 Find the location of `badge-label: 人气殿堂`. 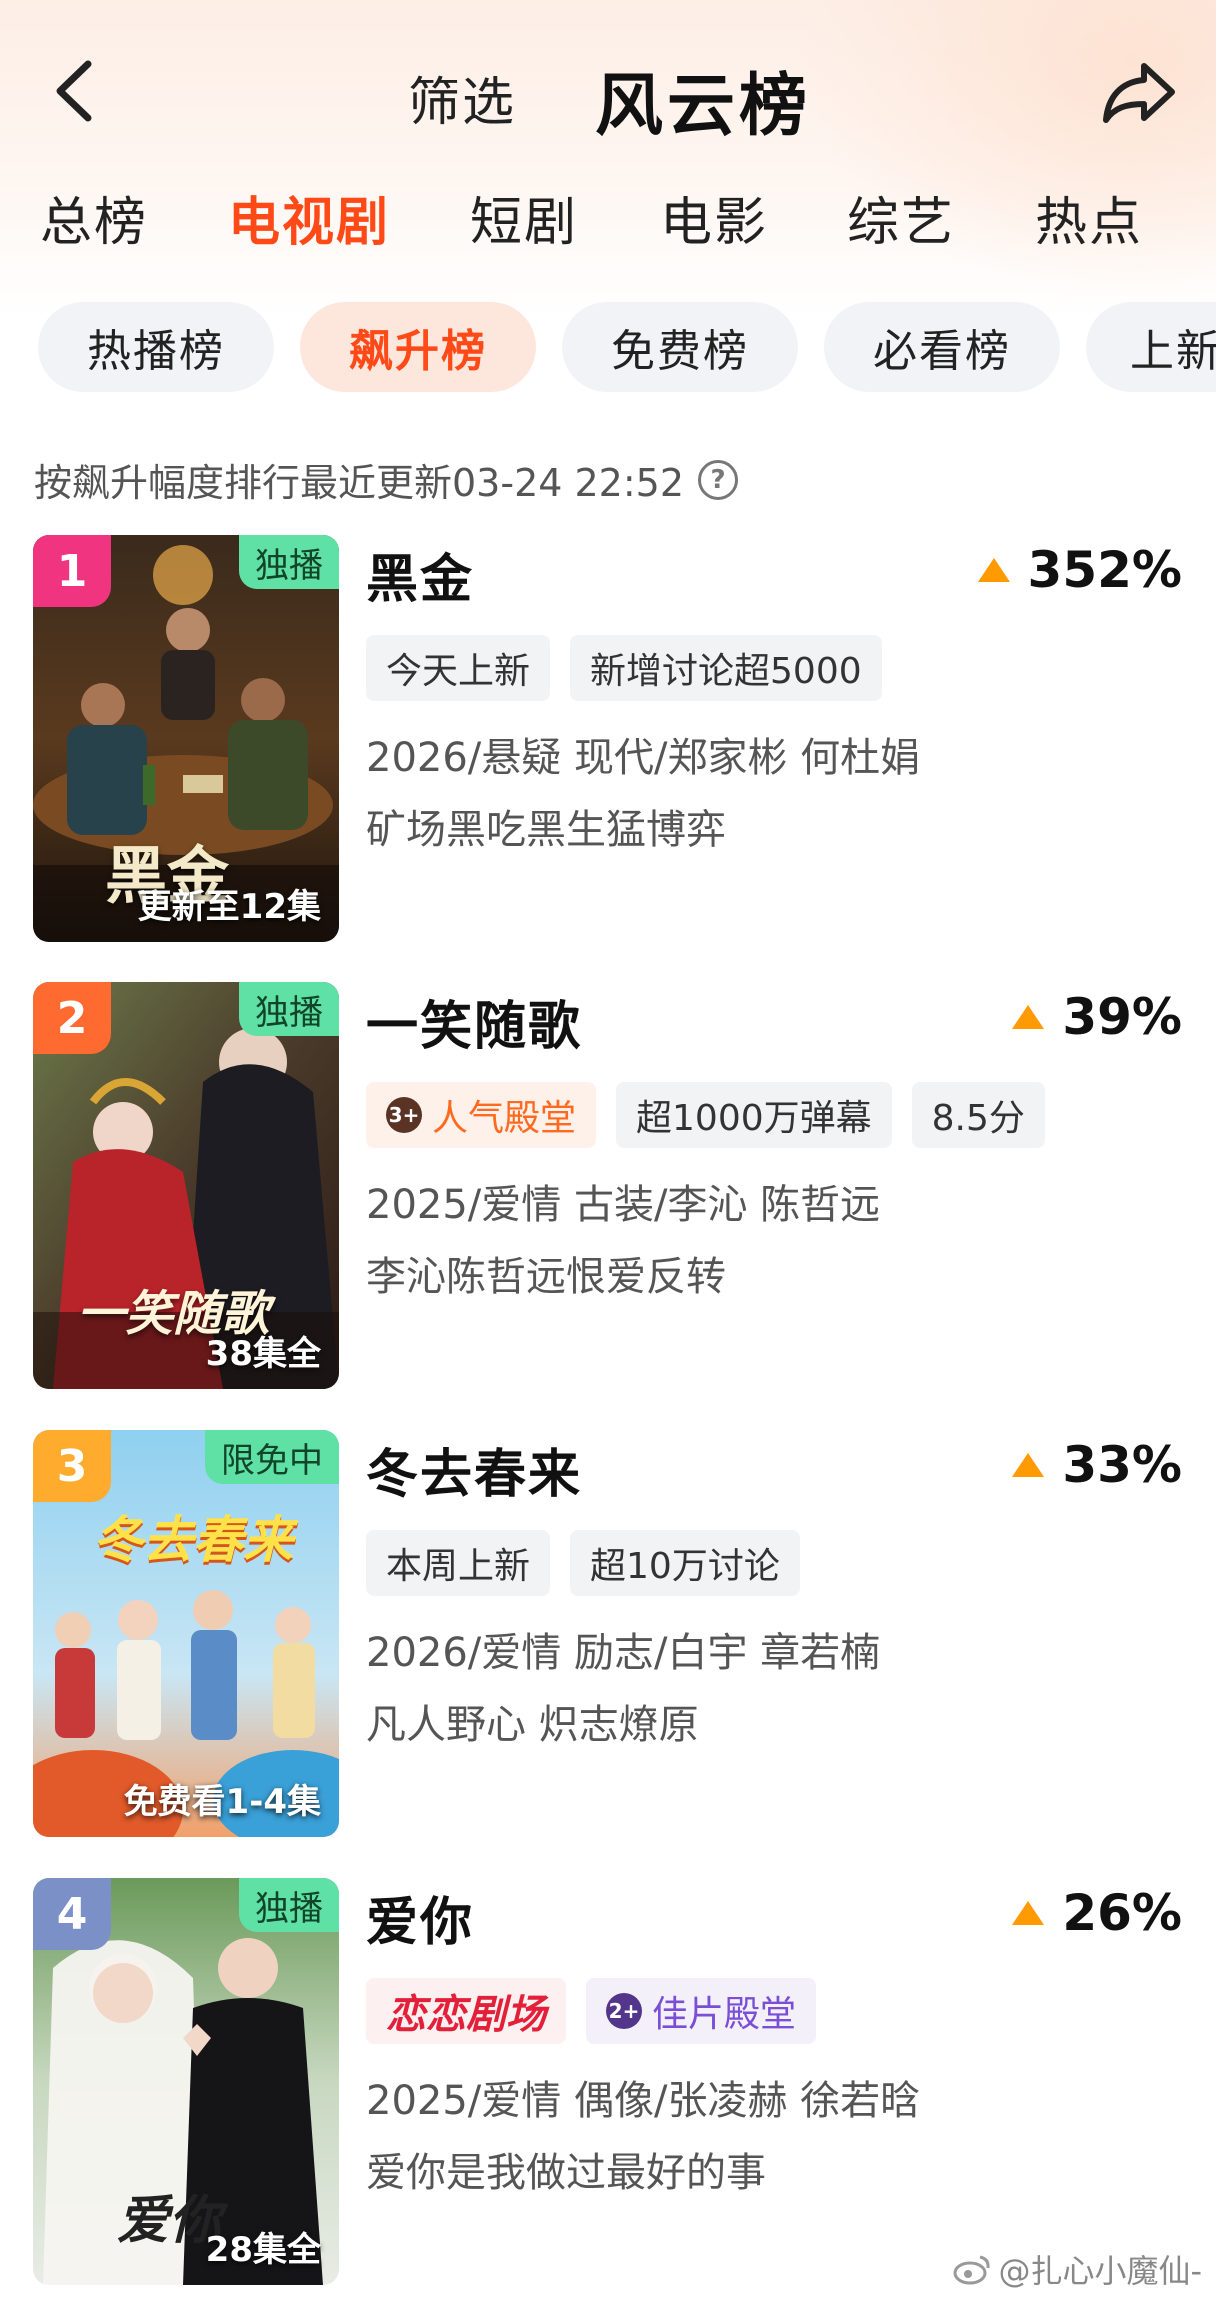

badge-label: 人气殿堂 is located at coordinates (504, 1118).